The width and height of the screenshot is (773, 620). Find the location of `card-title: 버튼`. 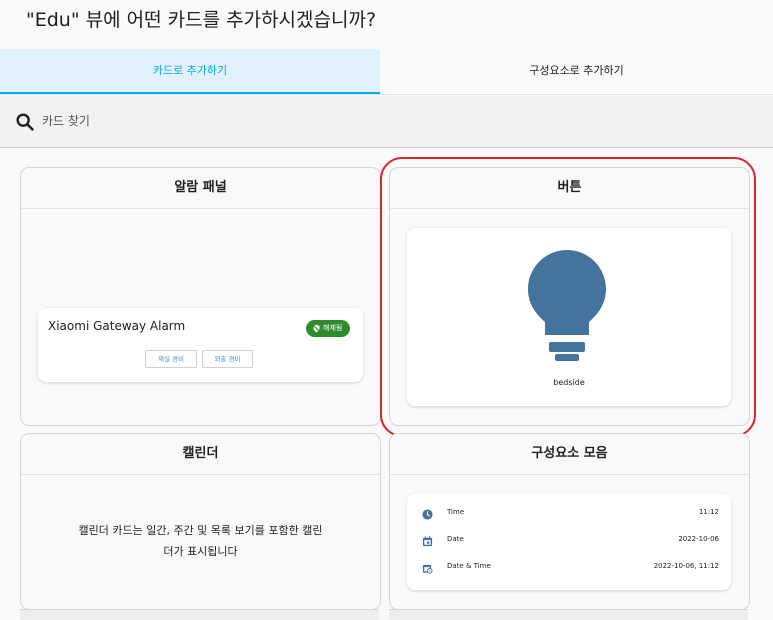

card-title: 버튼 is located at coordinates (569, 188).